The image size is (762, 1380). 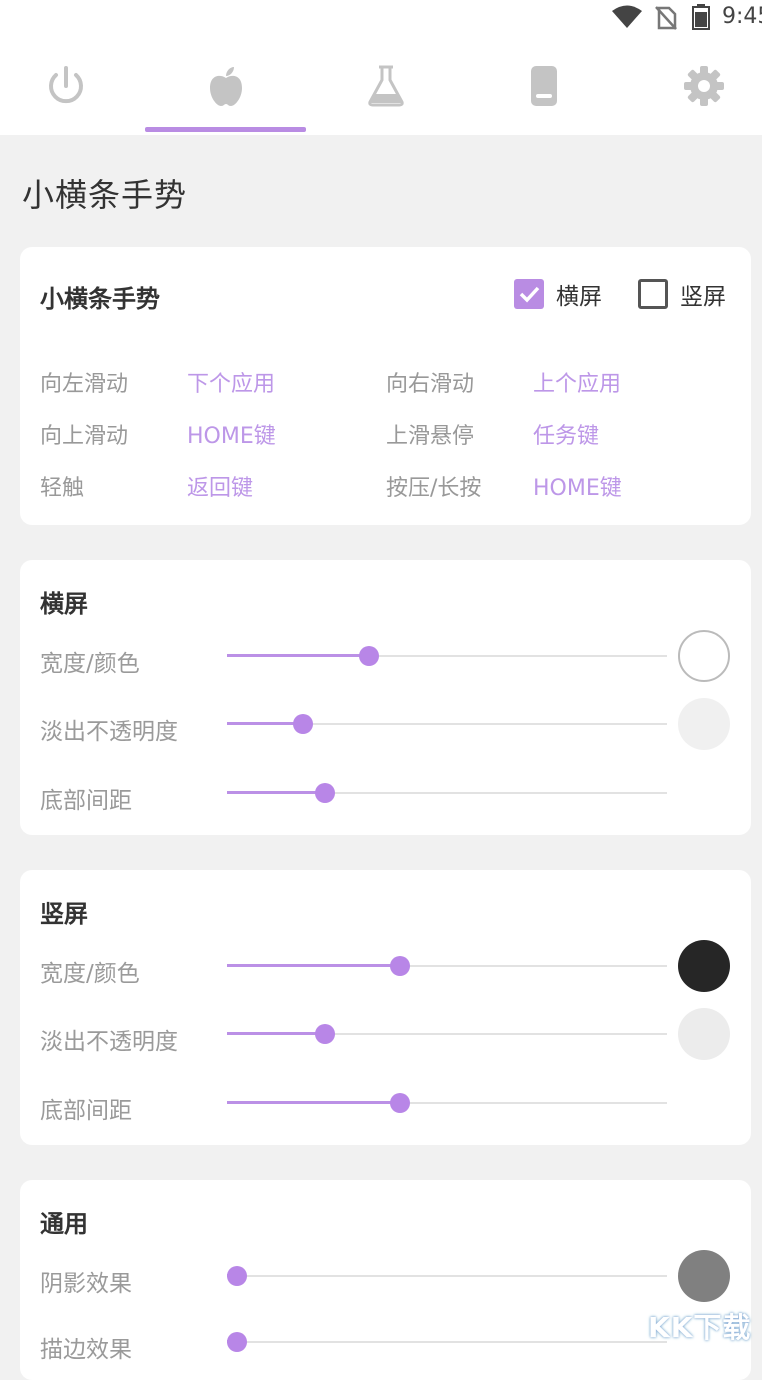 I want to click on gesture-value-swipe-up-hold: 任务键, so click(x=566, y=434).